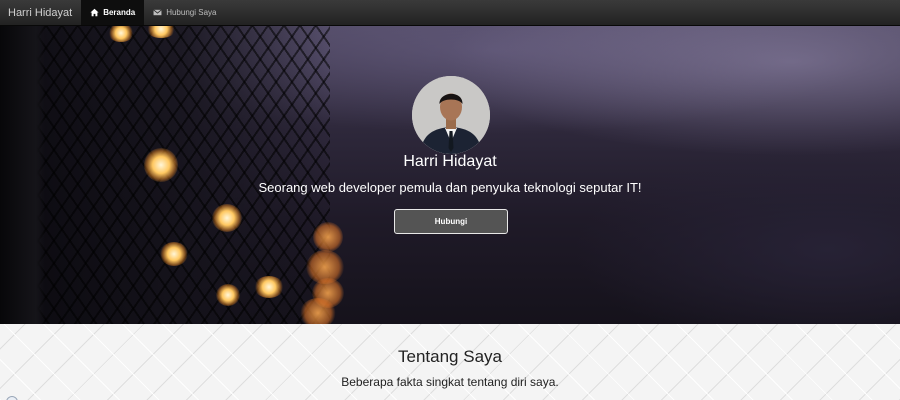 The height and width of the screenshot is (400, 900). I want to click on nav-item-beranda: Beranda, so click(113, 12).